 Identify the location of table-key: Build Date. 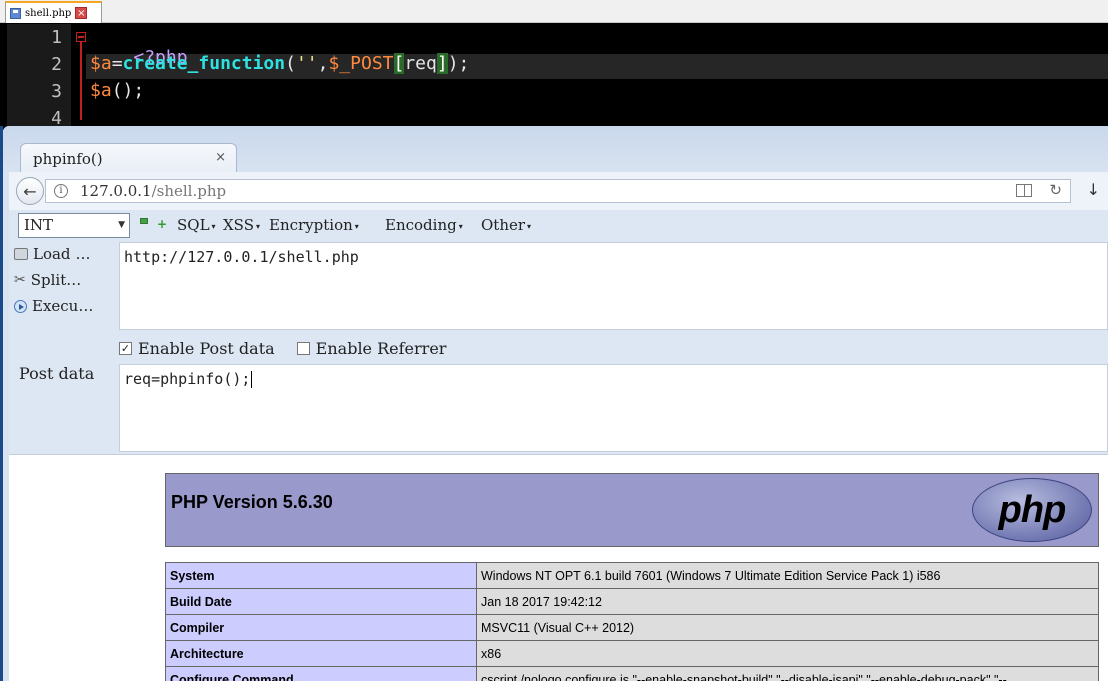
(321, 601).